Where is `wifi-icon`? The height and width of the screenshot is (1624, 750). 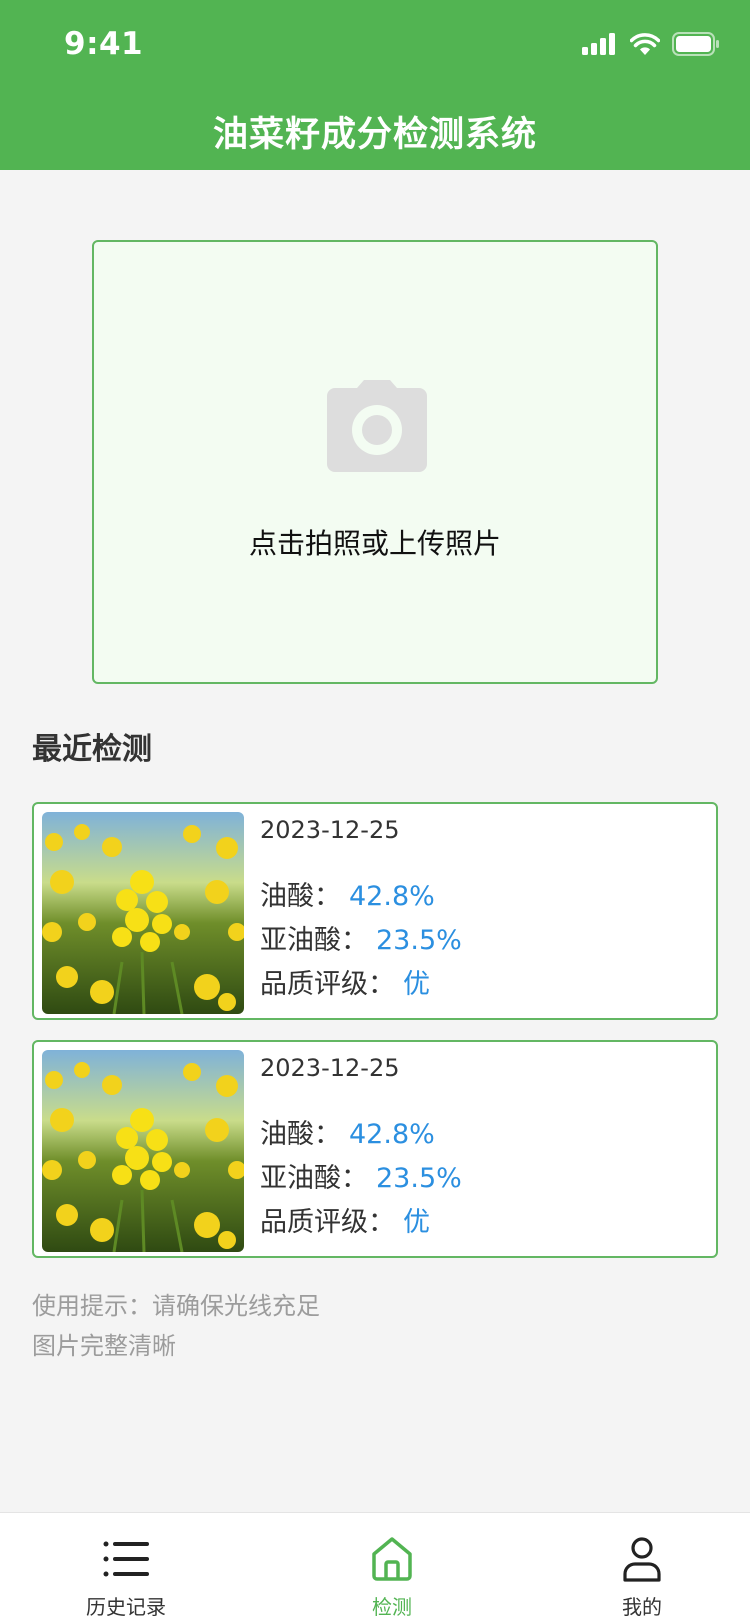 wifi-icon is located at coordinates (645, 44).